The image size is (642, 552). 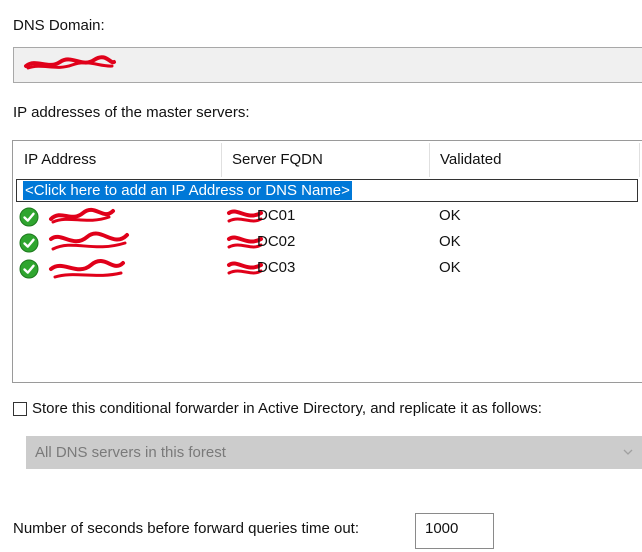 What do you see at coordinates (334, 452) in the screenshot?
I see `replication-scope-select: All DNS servers in this forest` at bounding box center [334, 452].